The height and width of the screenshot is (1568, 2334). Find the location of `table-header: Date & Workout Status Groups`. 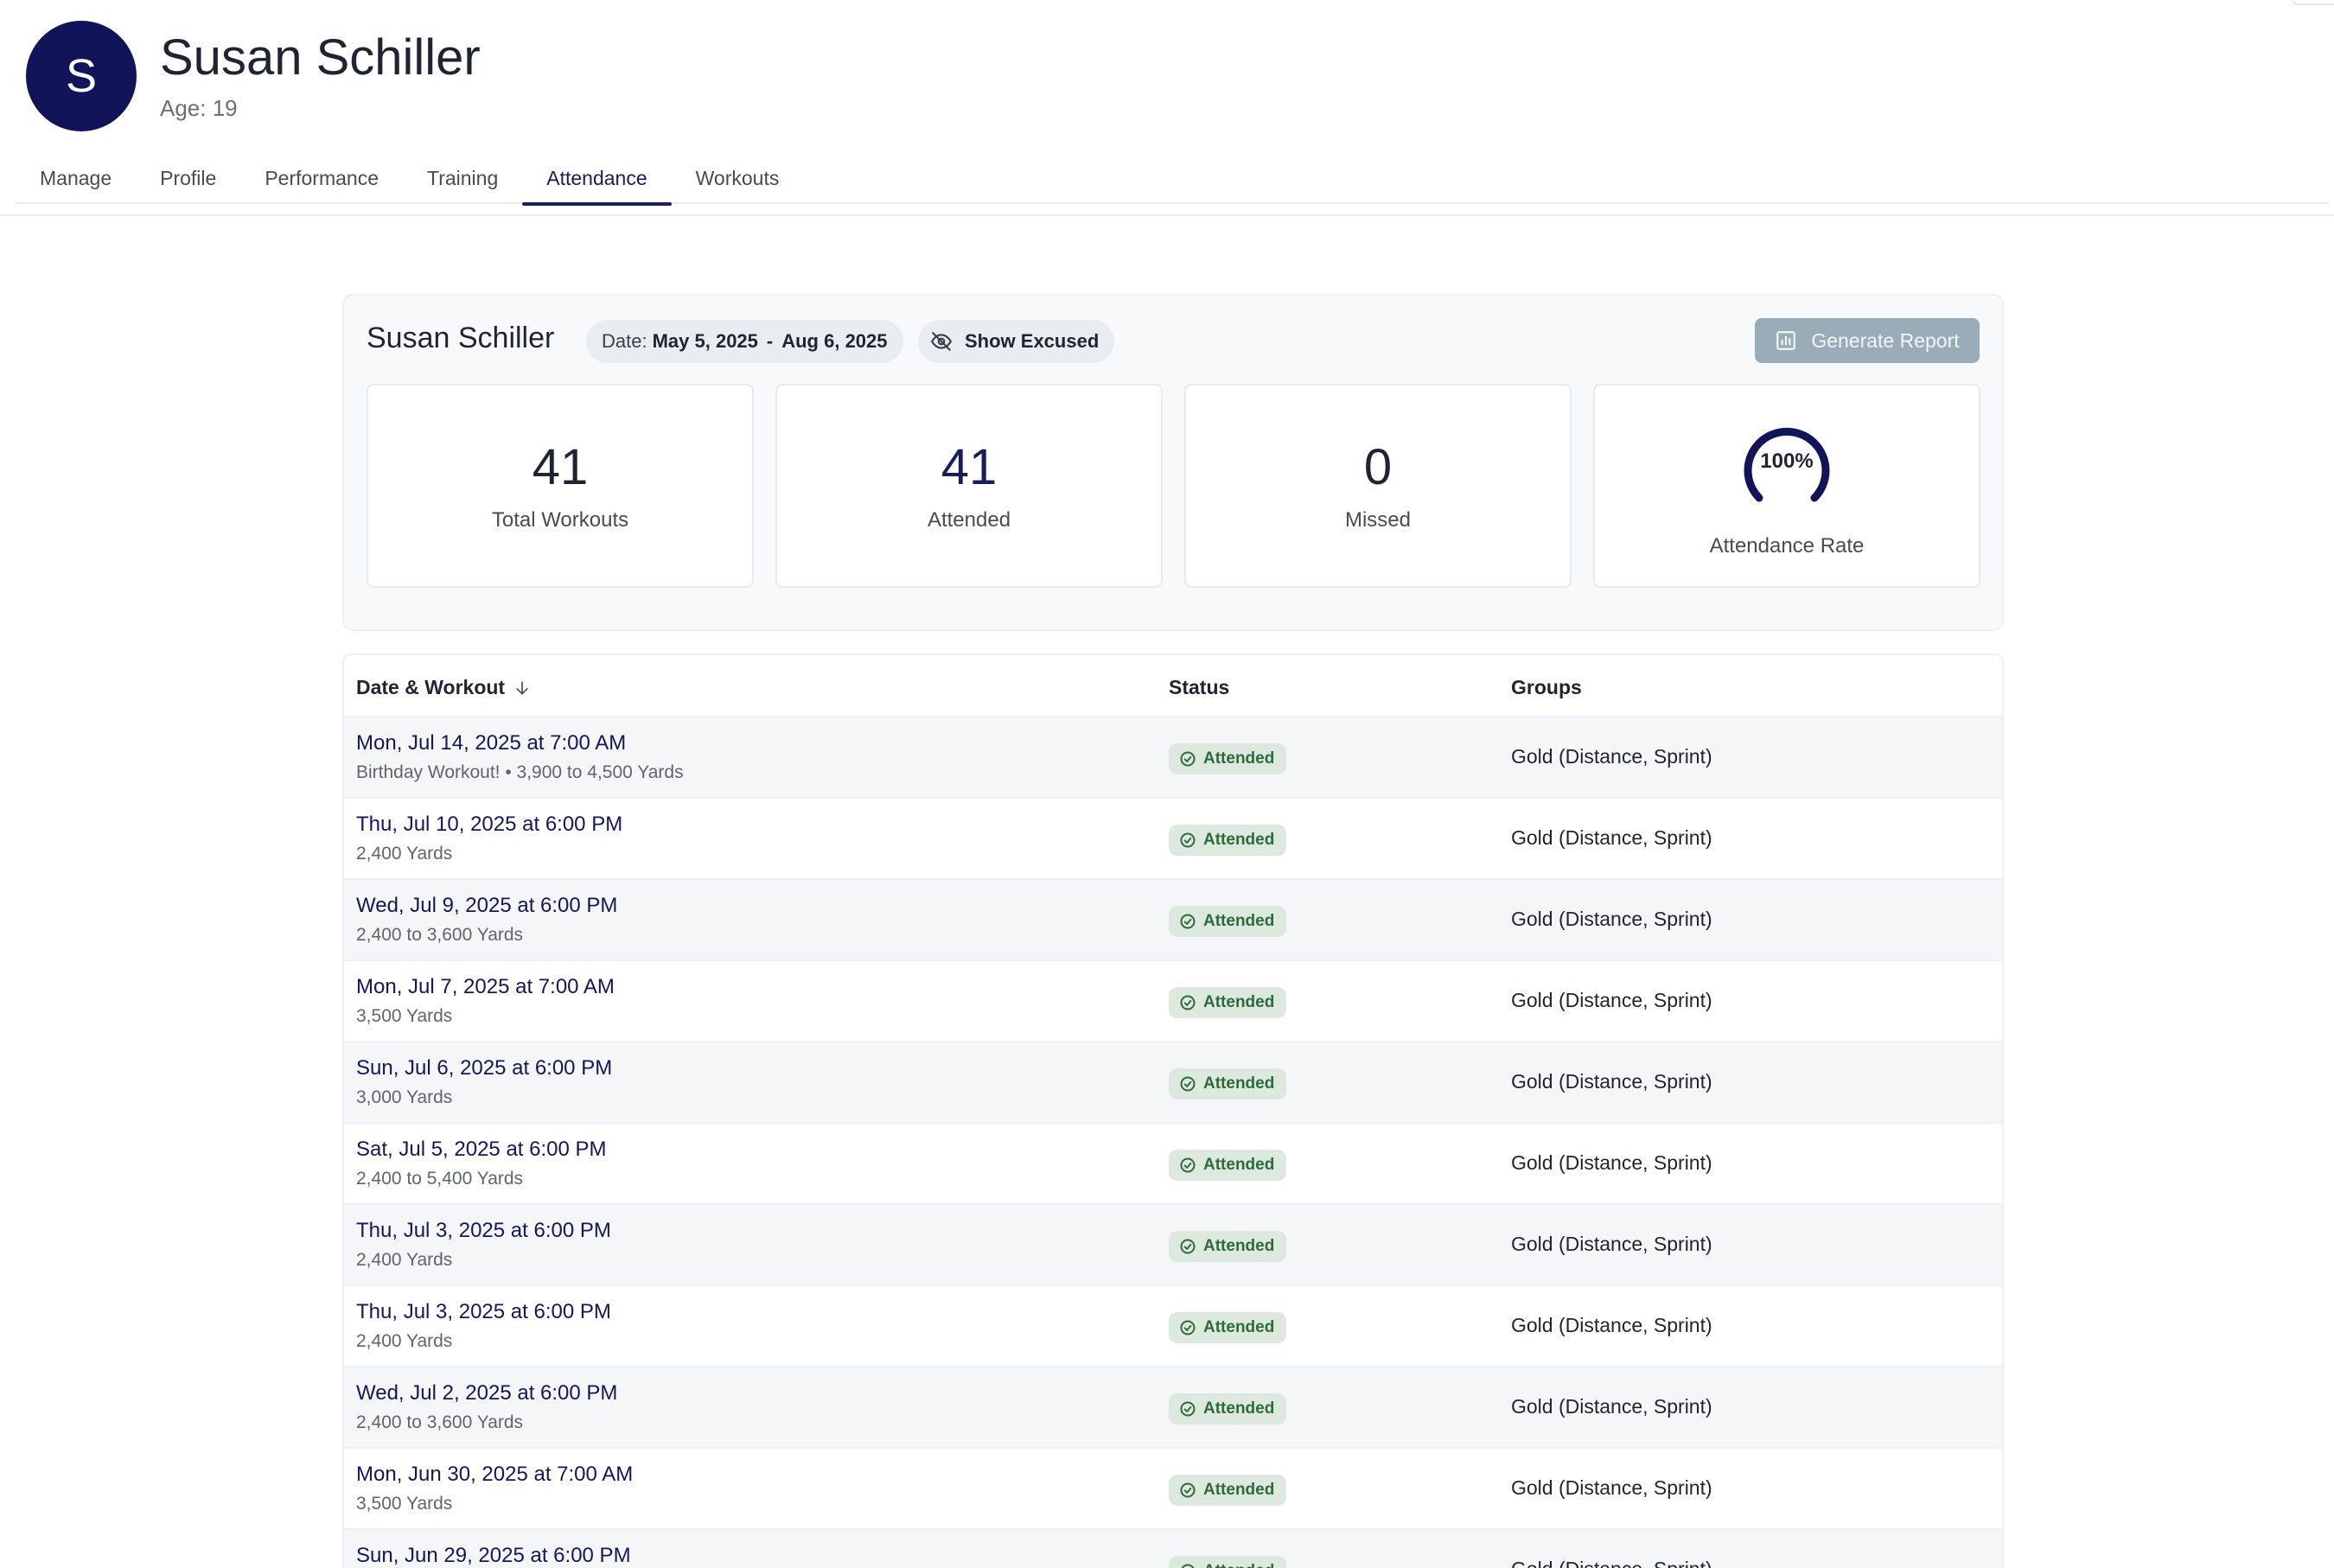

table-header: Date & Workout Status Groups is located at coordinates (1173, 686).